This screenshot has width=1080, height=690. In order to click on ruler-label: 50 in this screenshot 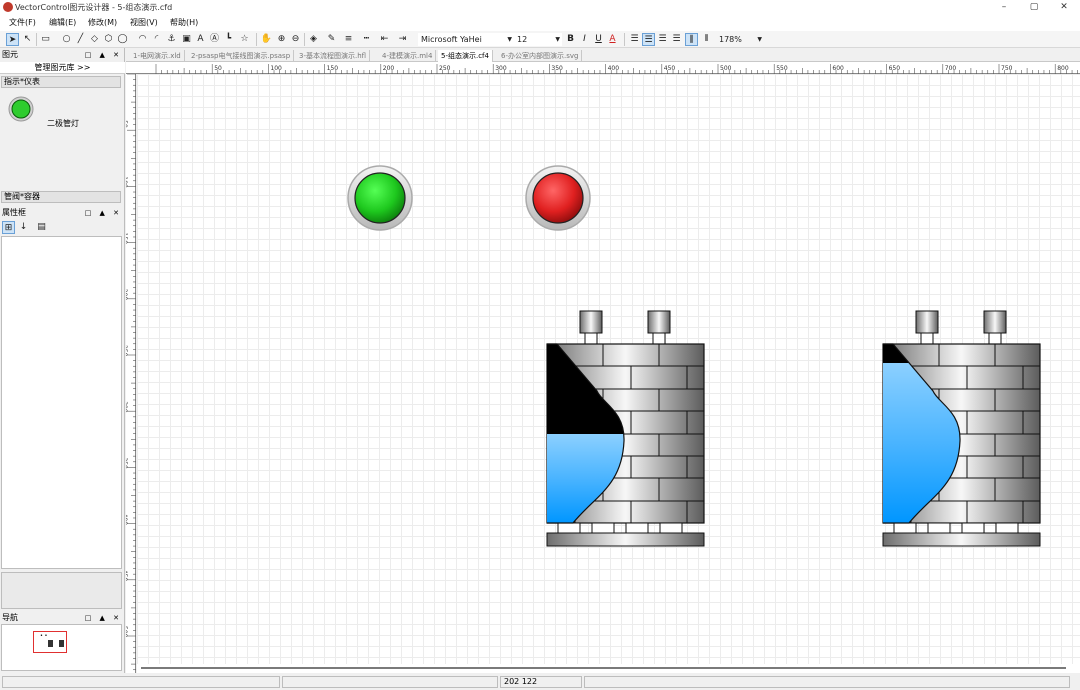, I will do `click(218, 68)`.